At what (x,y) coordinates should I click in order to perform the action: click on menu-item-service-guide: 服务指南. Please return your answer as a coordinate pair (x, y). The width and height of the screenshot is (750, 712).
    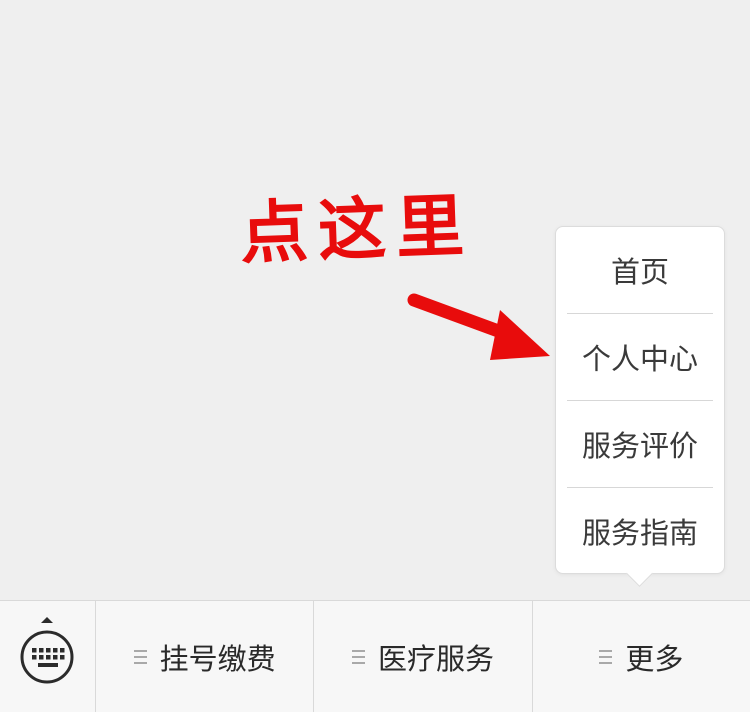
    Looking at the image, I should click on (640, 531).